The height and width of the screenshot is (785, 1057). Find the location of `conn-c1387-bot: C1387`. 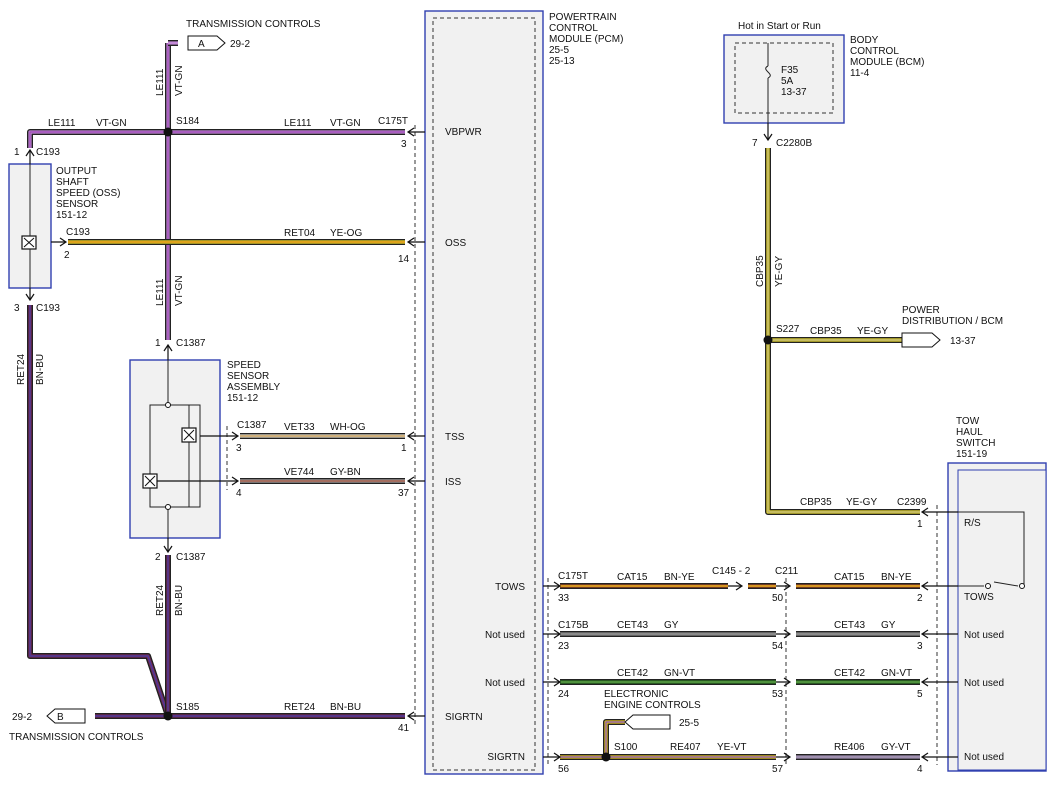

conn-c1387-bot: C1387 is located at coordinates (191, 557).